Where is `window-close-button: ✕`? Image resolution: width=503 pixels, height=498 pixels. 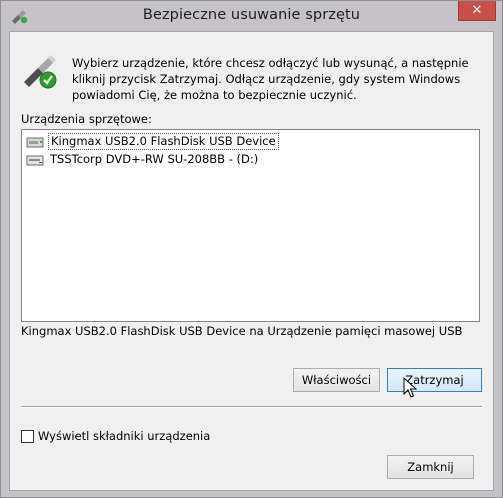
window-close-button: ✕ is located at coordinates (477, 11).